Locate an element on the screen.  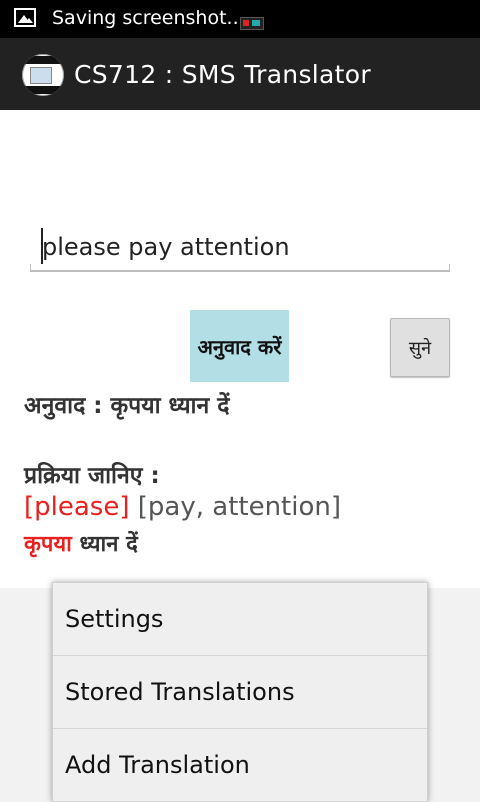
highlighted-token: [please] is located at coordinates (77, 507).